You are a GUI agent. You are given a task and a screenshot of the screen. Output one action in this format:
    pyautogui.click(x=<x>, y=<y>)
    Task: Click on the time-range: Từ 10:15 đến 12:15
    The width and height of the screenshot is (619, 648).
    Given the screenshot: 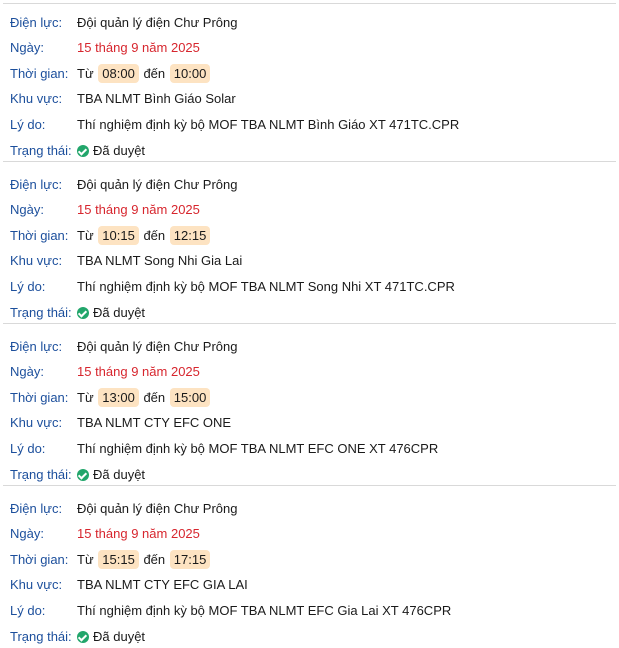 What is the action you would take?
    pyautogui.click(x=144, y=236)
    